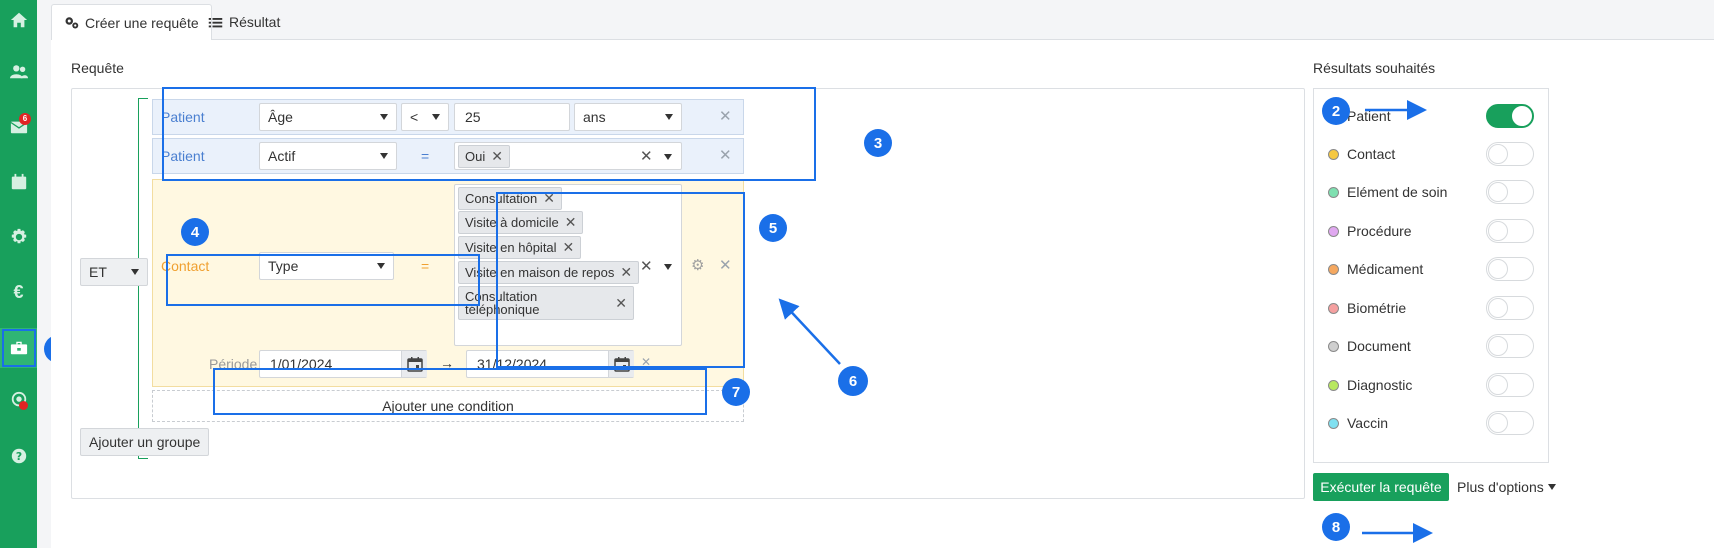 The width and height of the screenshot is (1714, 548). Describe the element at coordinates (1510, 385) in the screenshot. I see `toggle-diagnostic` at that location.